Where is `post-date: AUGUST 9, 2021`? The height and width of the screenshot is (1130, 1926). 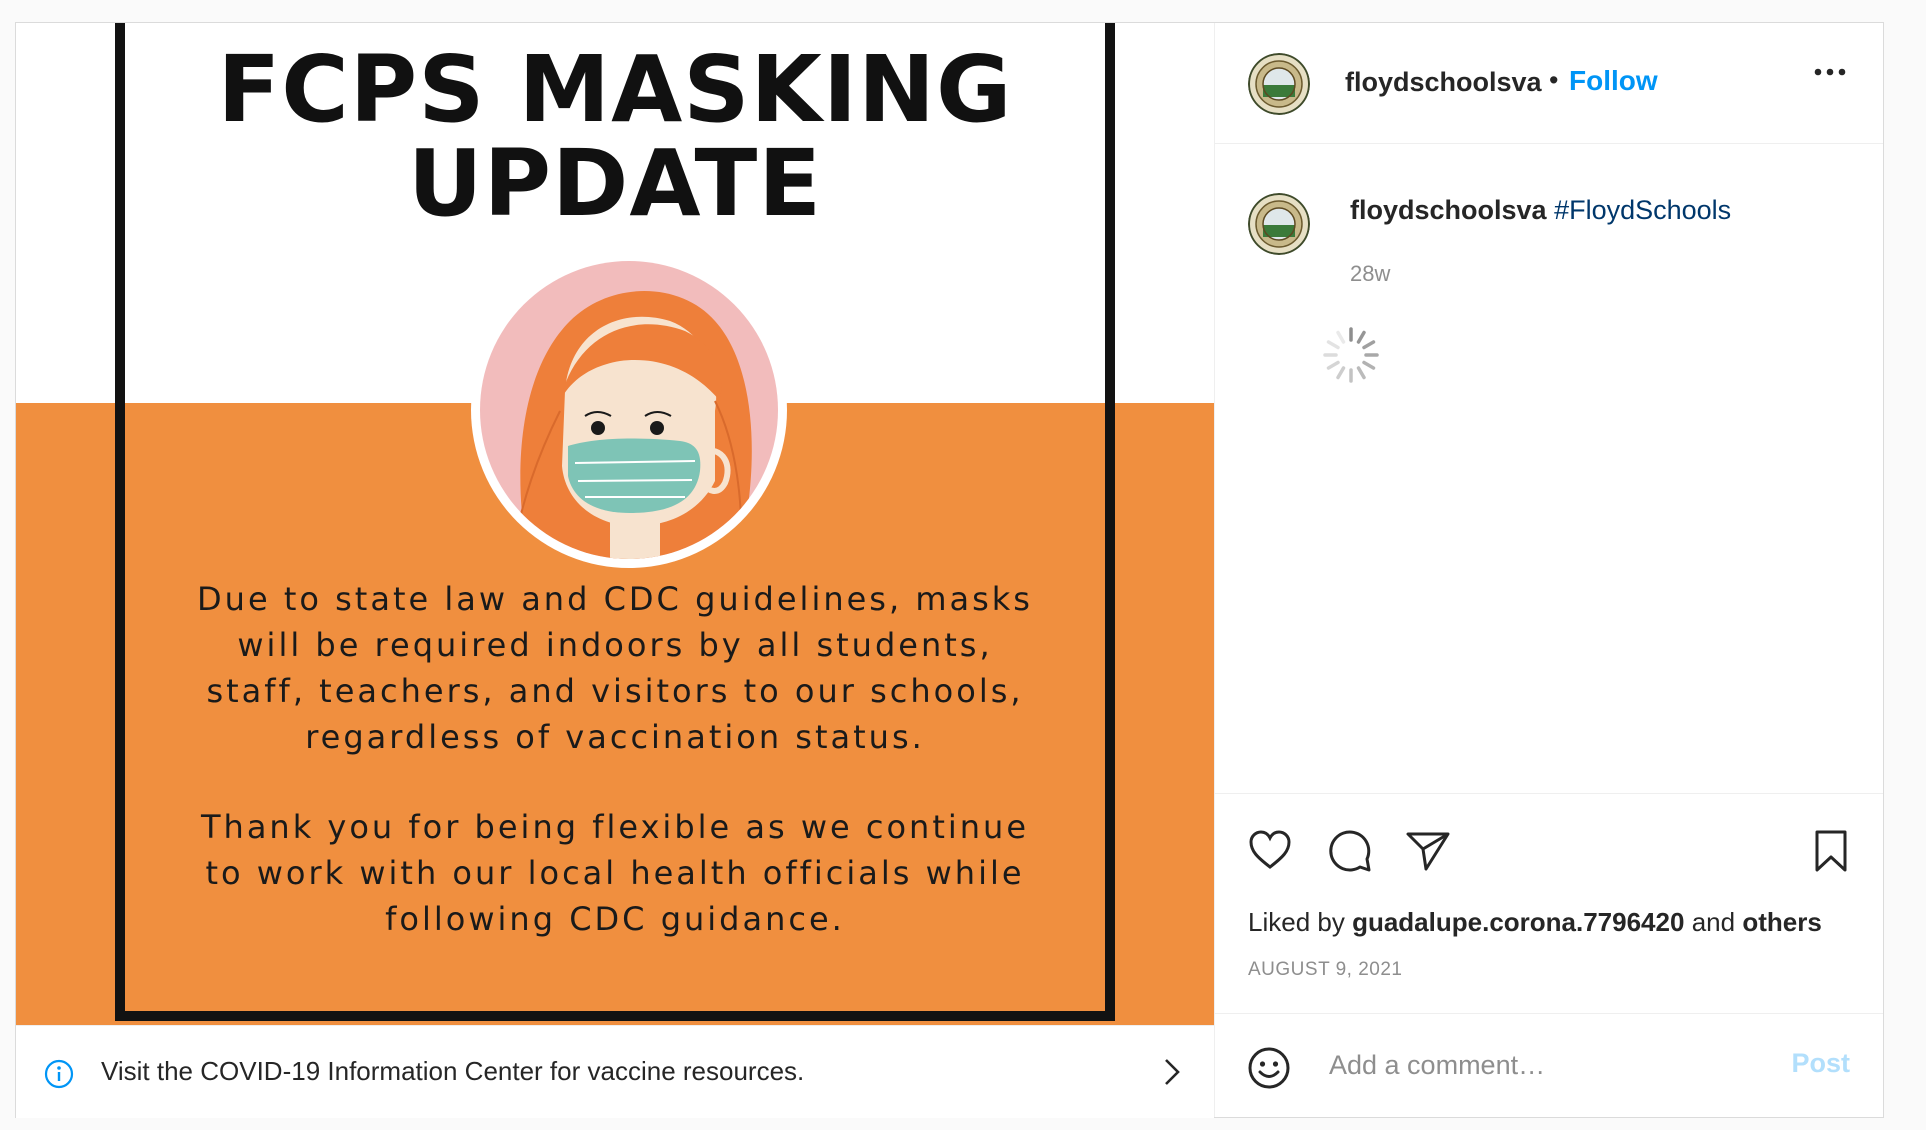 post-date: AUGUST 9, 2021 is located at coordinates (1325, 970).